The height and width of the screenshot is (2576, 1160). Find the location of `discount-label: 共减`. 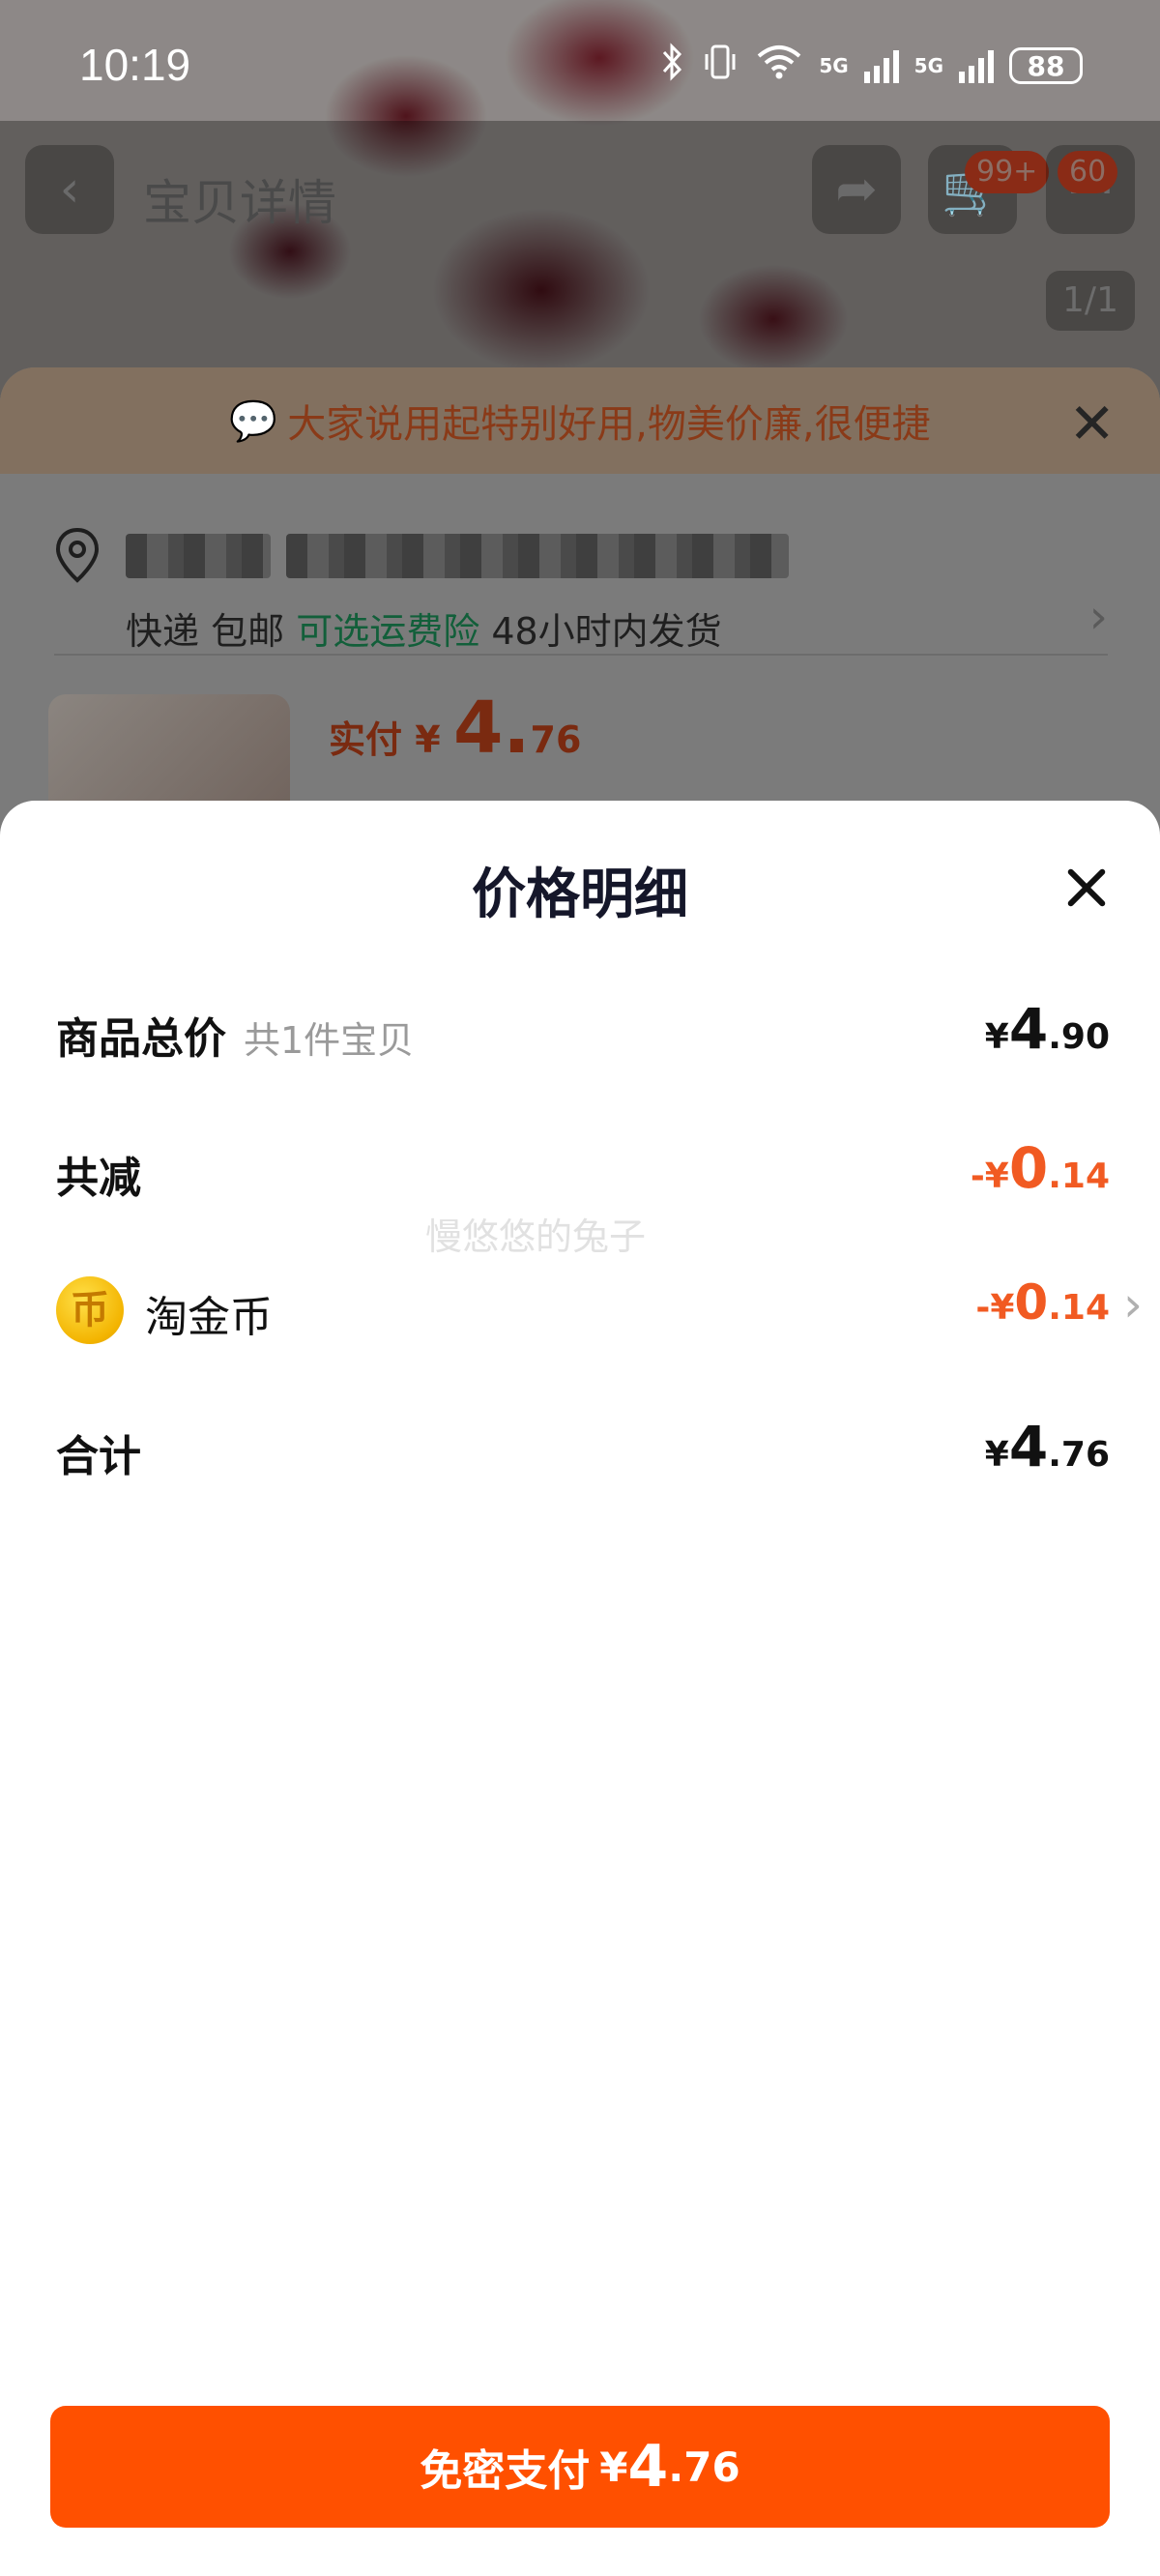

discount-label: 共减 is located at coordinates (98, 1178).